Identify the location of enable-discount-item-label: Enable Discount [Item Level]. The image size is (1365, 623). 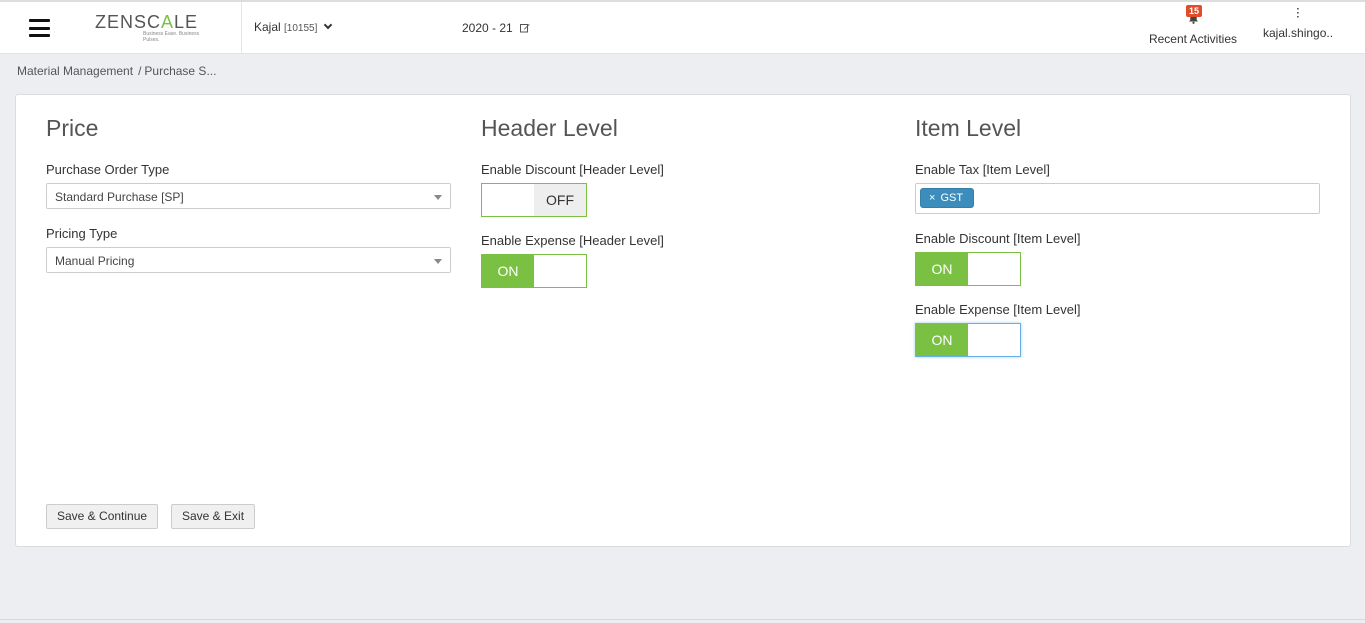
(998, 238).